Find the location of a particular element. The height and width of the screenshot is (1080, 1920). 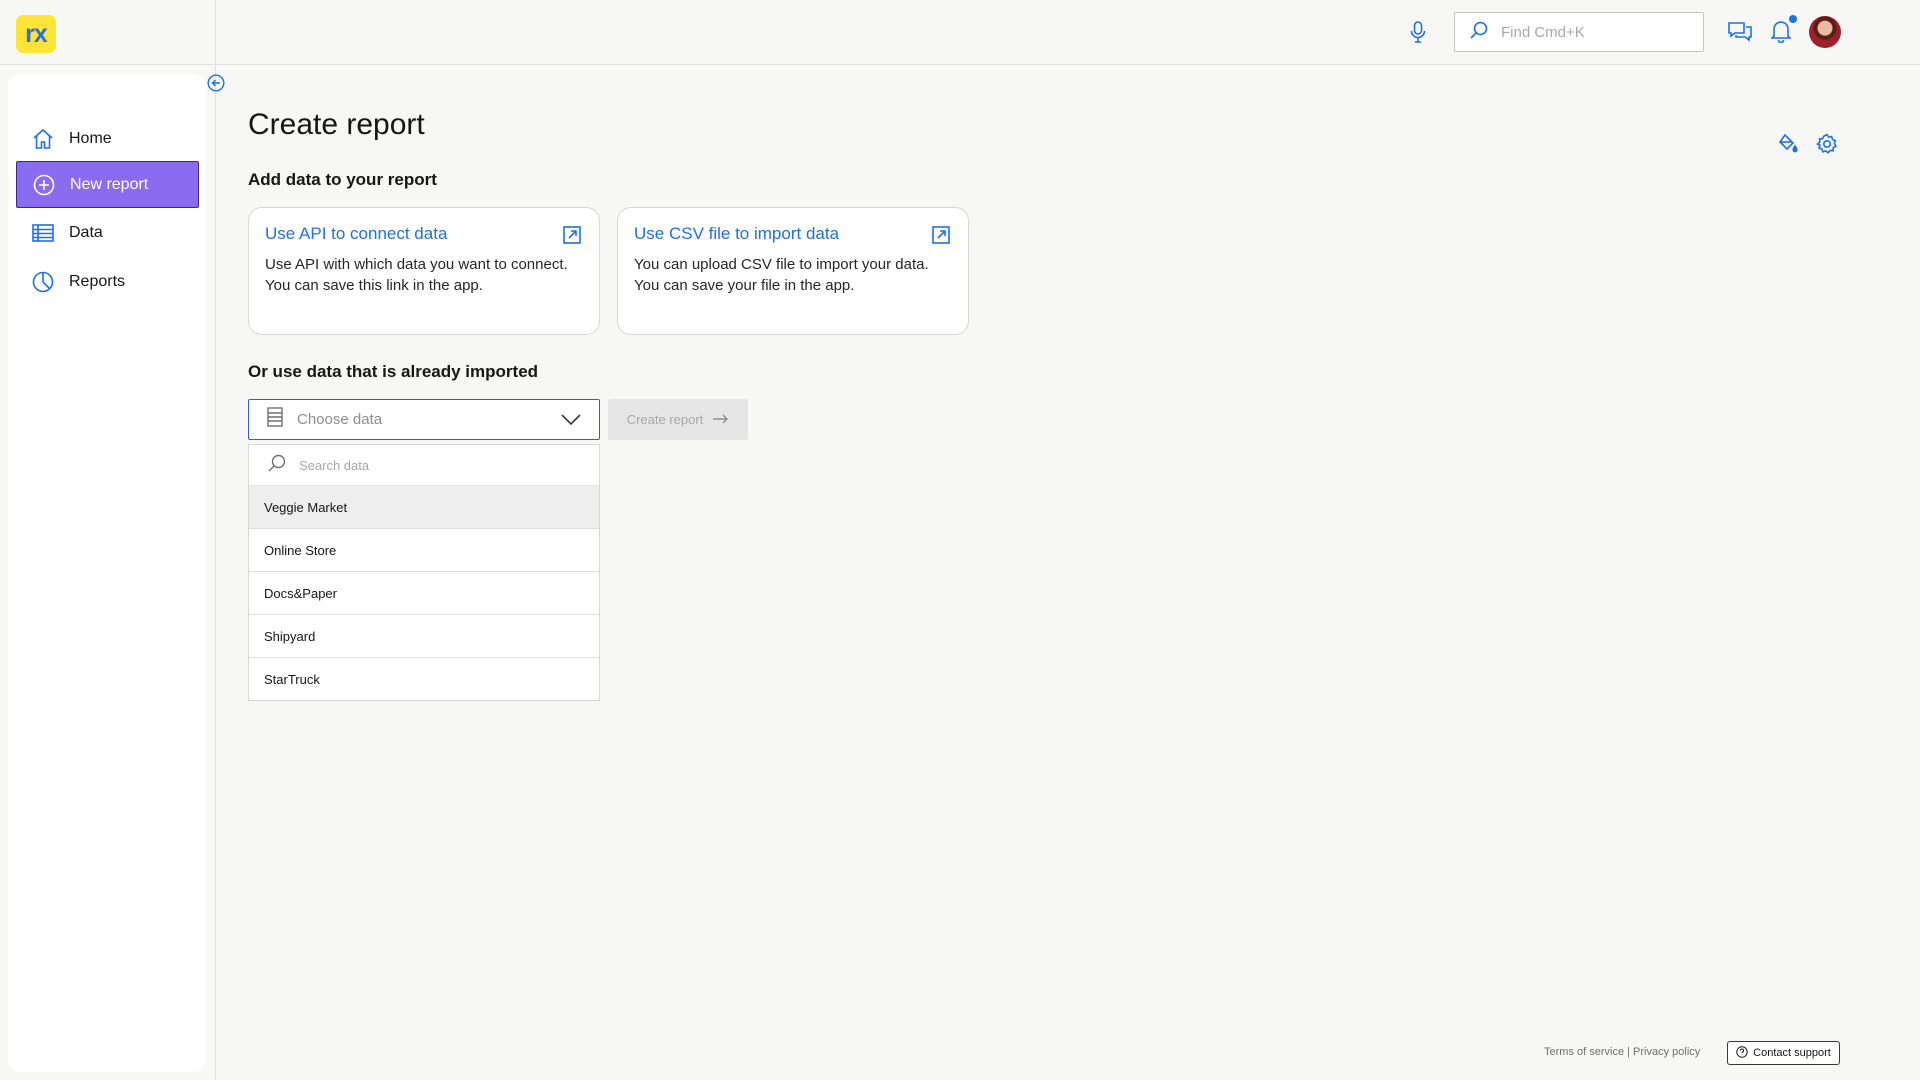

card-title: Use API to connect data is located at coordinates (424, 234).